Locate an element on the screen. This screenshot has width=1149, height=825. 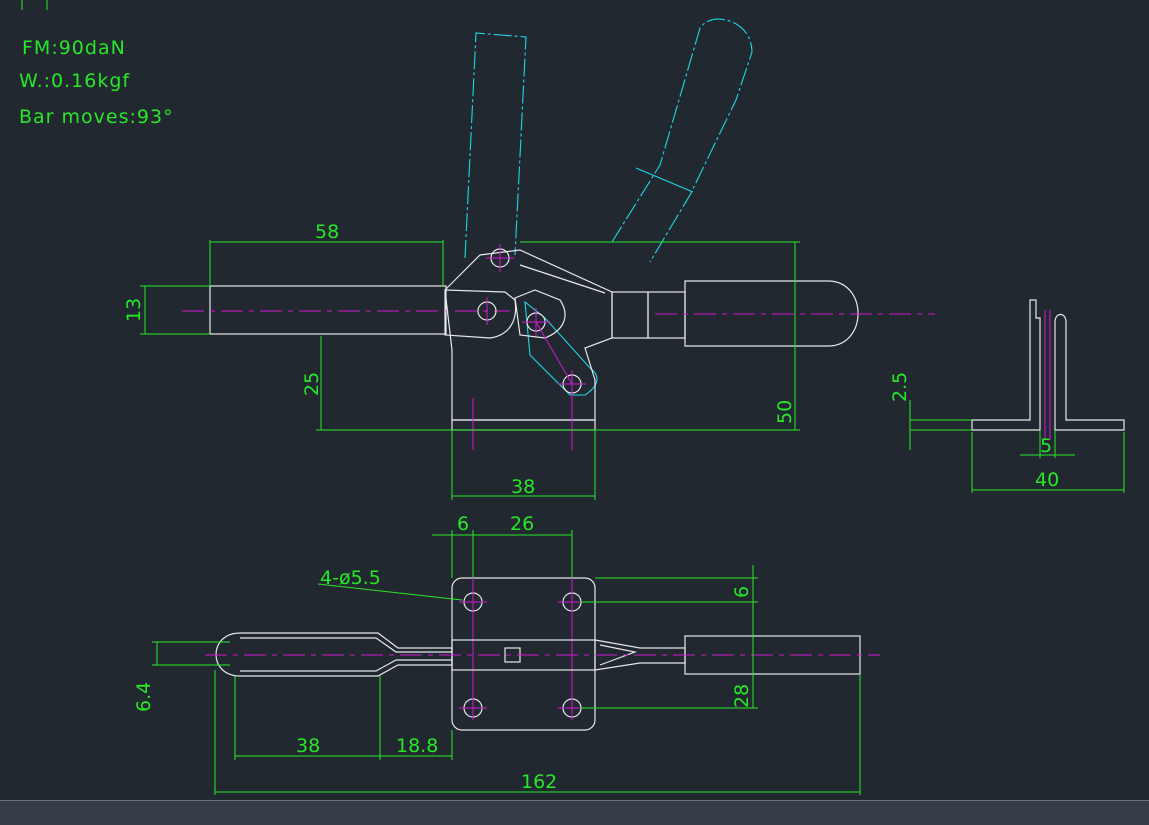
dim-50-label: 50 is located at coordinates (785, 412).